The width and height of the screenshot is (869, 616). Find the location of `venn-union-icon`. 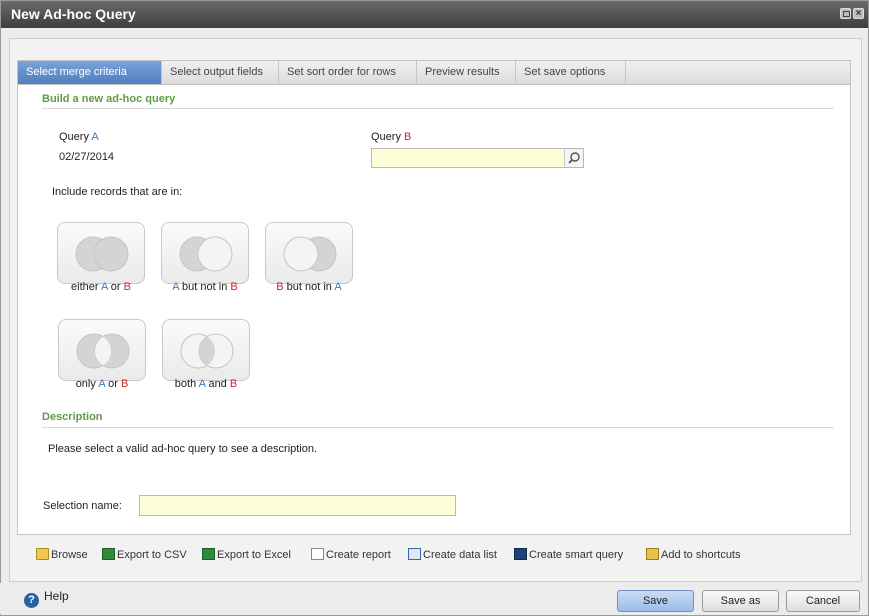

venn-union-icon is located at coordinates (102, 254).